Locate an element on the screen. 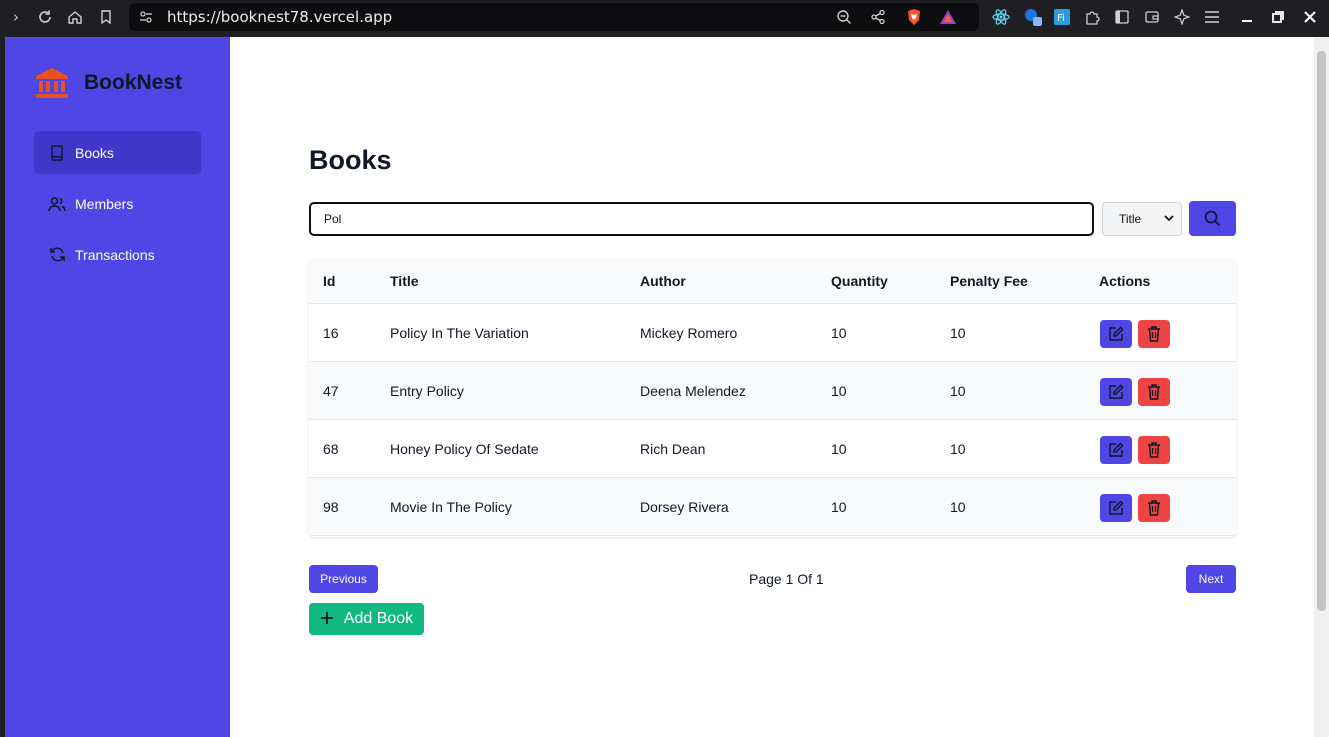  zoom-icon is located at coordinates (844, 17).